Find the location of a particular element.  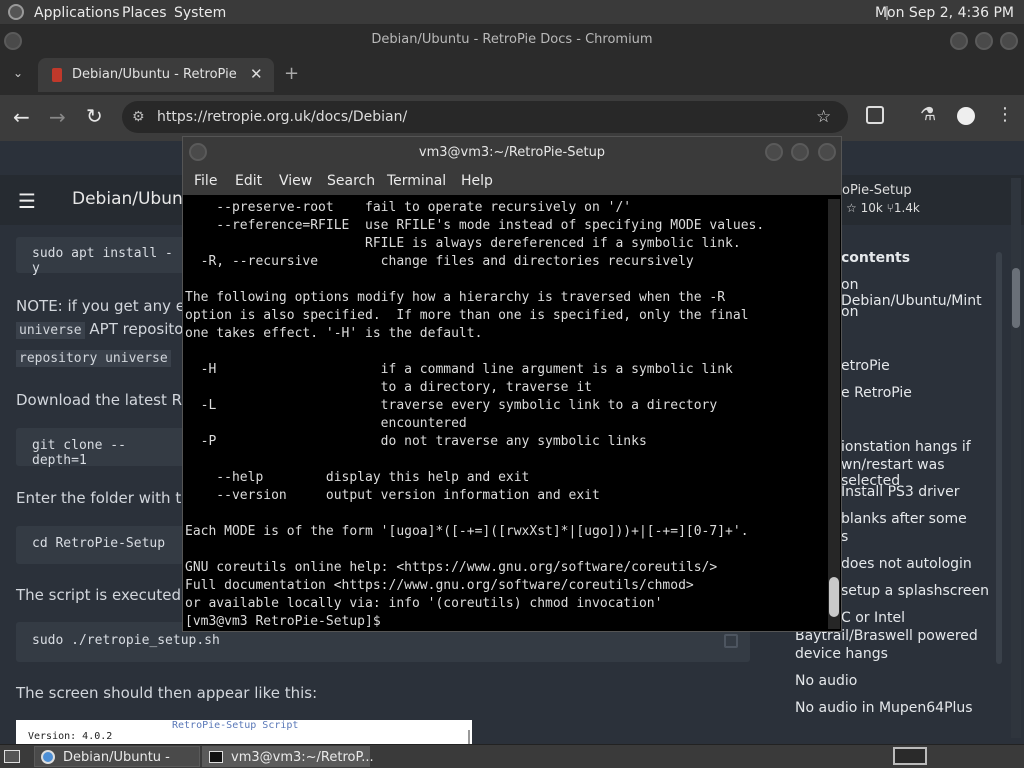

note-text: NOTE: if you get any err is located at coordinates (107, 306).